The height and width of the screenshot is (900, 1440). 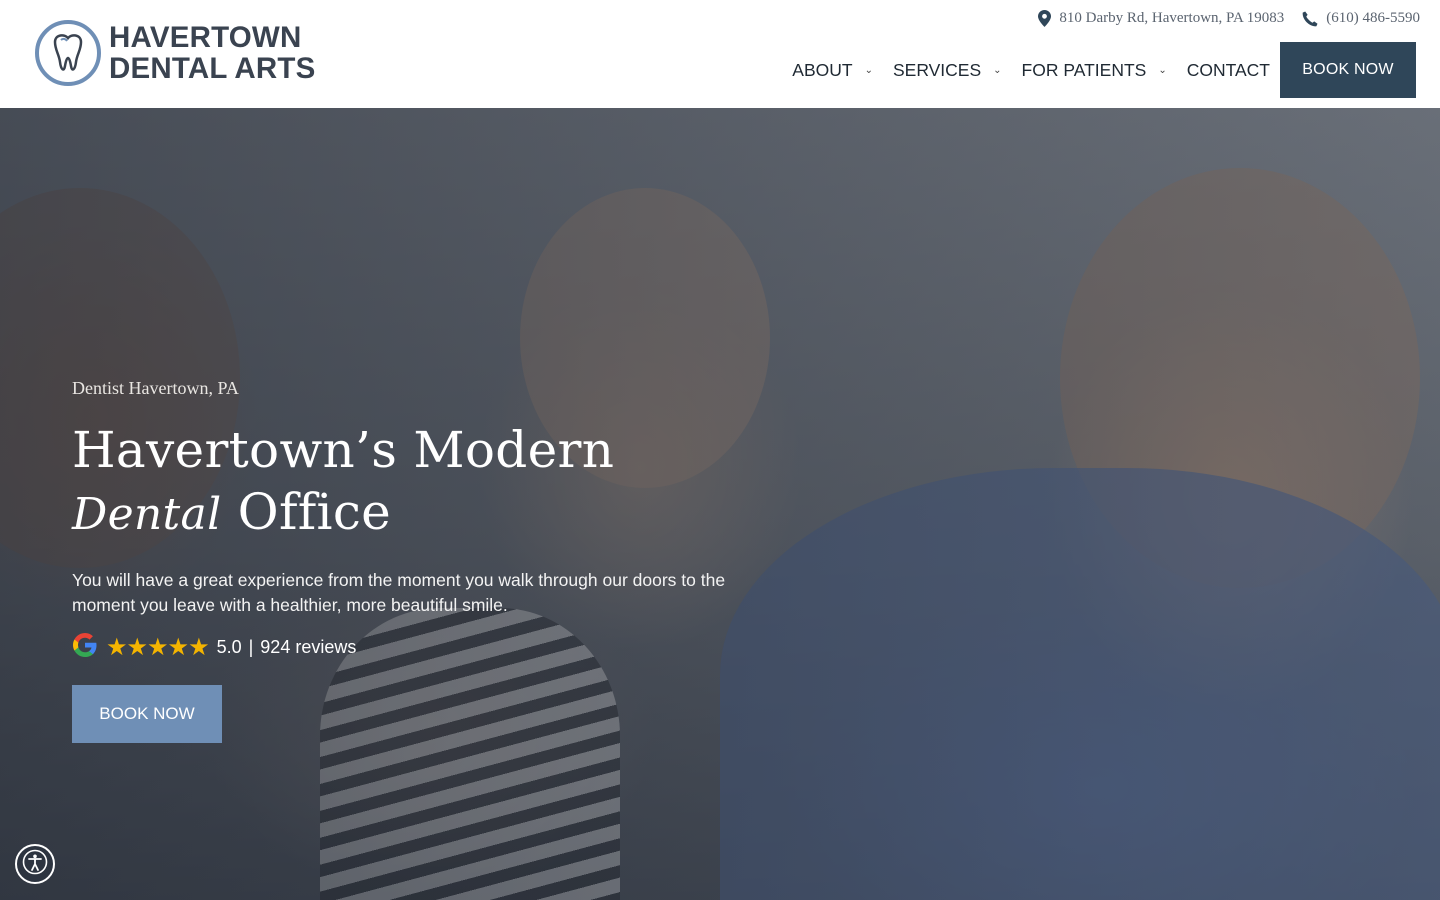 I want to click on logo-line2: DENTAL ARTS, so click(x=212, y=68).